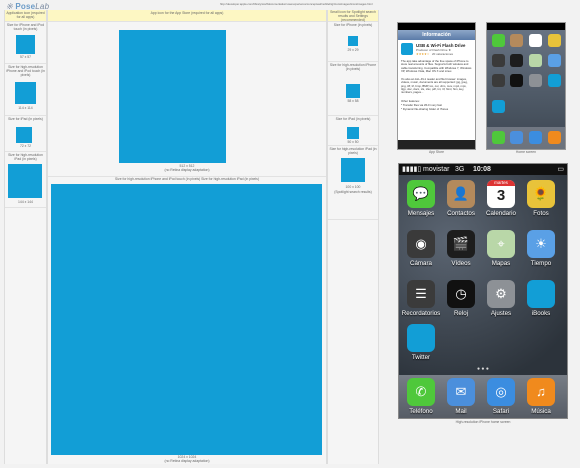  What do you see at coordinates (421, 294) in the screenshot?
I see `reminders-icon: ☰` at bounding box center [421, 294].